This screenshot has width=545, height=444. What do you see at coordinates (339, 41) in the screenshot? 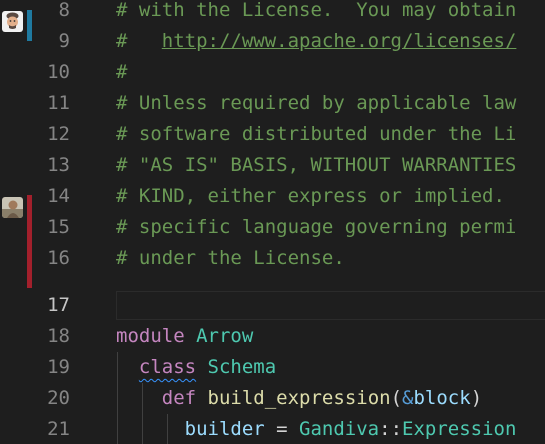
I see `license-link: http://www.apache.org/licenses/` at bounding box center [339, 41].